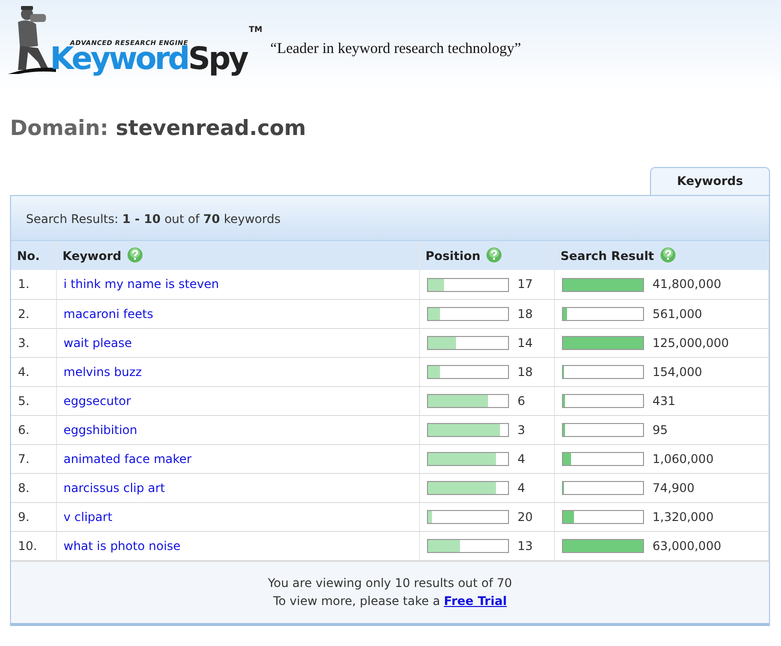 The image size is (781, 646). I want to click on column-header: Search Result, so click(607, 255).